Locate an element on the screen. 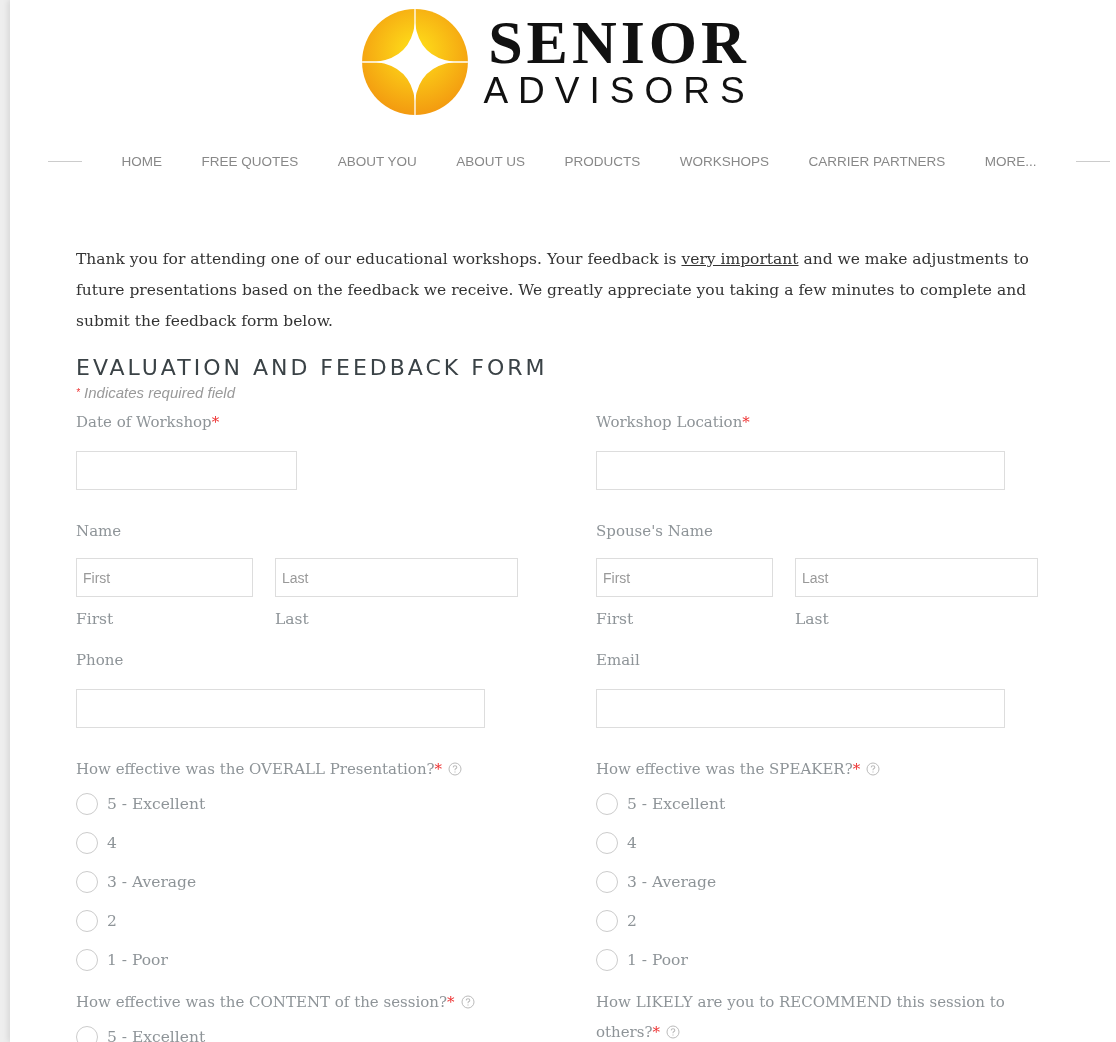 This screenshot has width=1116, height=1042. nav-link: CARRIER PARTNERS is located at coordinates (877, 161).